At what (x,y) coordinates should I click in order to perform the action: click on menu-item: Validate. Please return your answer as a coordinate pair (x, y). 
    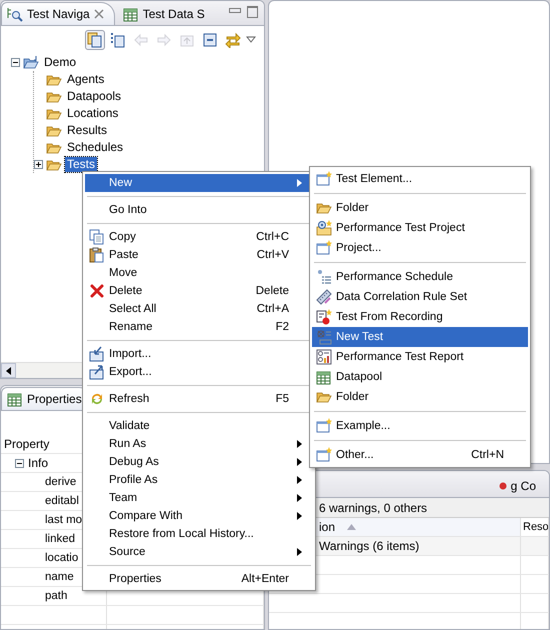
    Looking at the image, I should click on (199, 426).